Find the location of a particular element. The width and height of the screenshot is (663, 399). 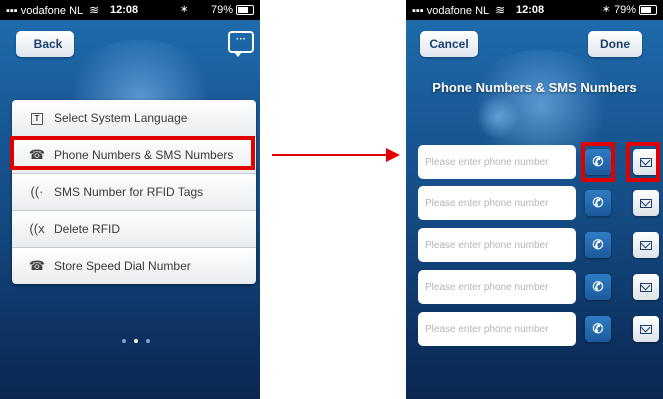

menu-item-system-language: T Select System Language is located at coordinates (134, 118).